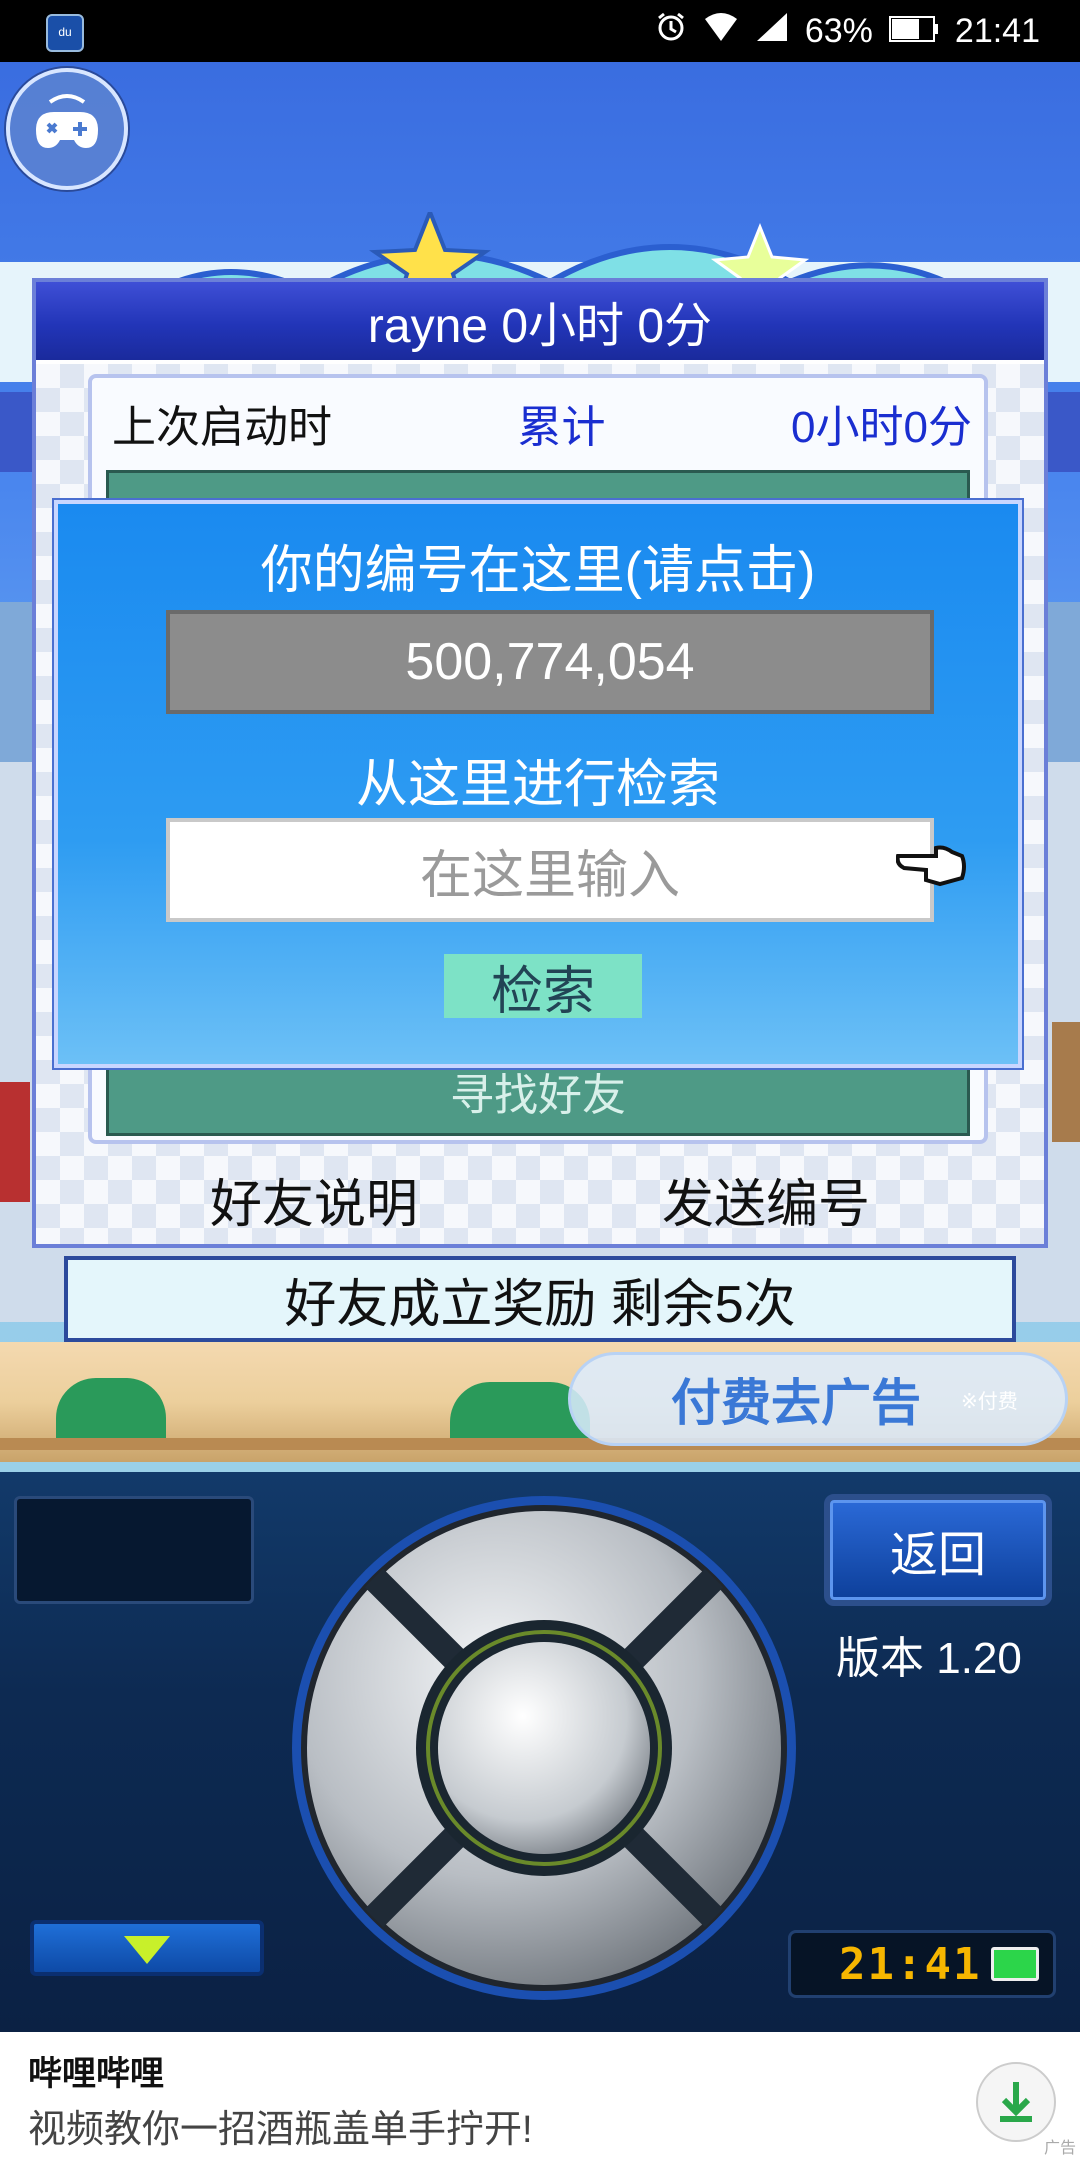 The image size is (1080, 2160). Describe the element at coordinates (671, 31) in the screenshot. I see `alarm-icon` at that location.